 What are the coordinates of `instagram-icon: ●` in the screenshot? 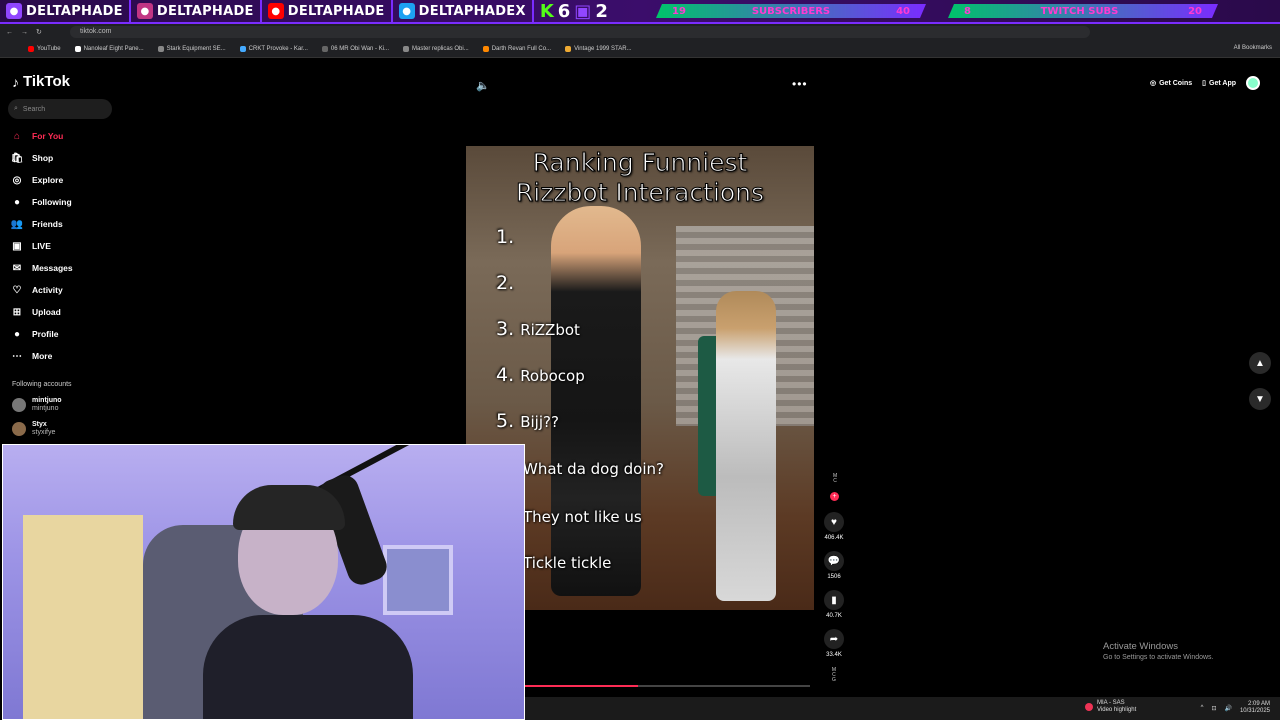 It's located at (144, 11).